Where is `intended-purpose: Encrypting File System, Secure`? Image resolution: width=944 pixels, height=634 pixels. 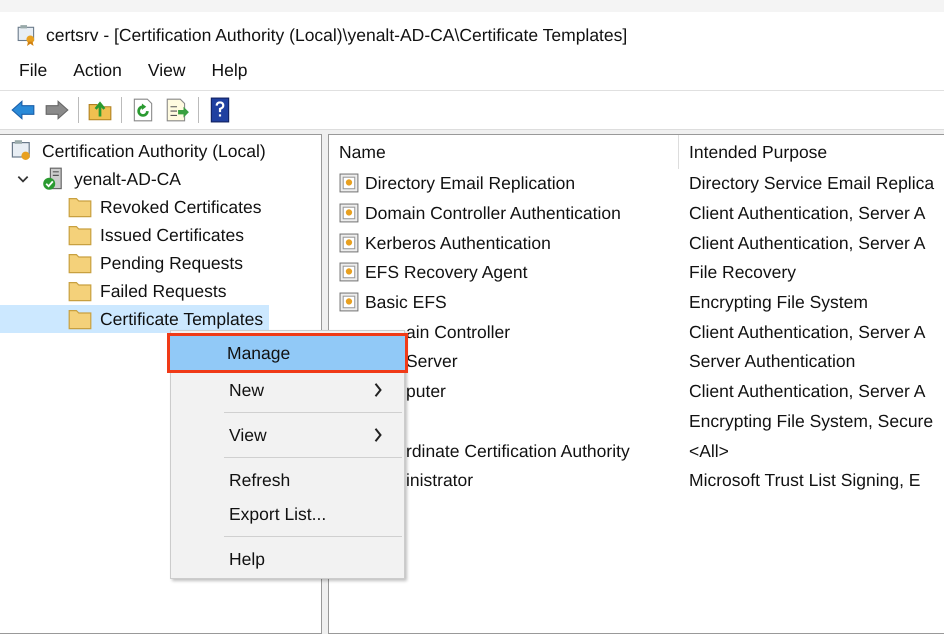 intended-purpose: Encrypting File System, Secure is located at coordinates (811, 421).